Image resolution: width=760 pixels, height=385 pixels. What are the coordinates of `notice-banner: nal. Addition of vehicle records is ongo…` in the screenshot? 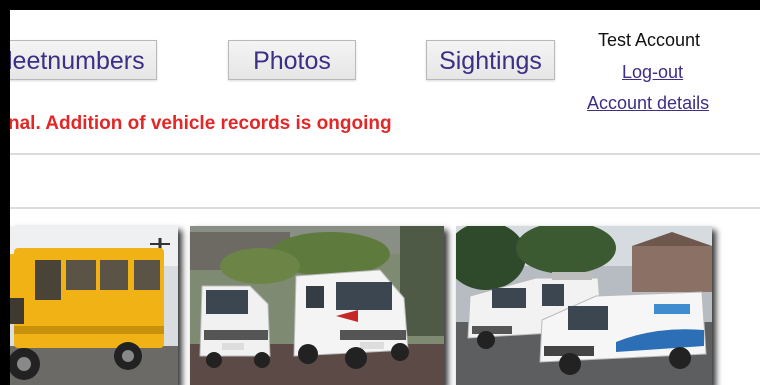 It's located at (201, 123).